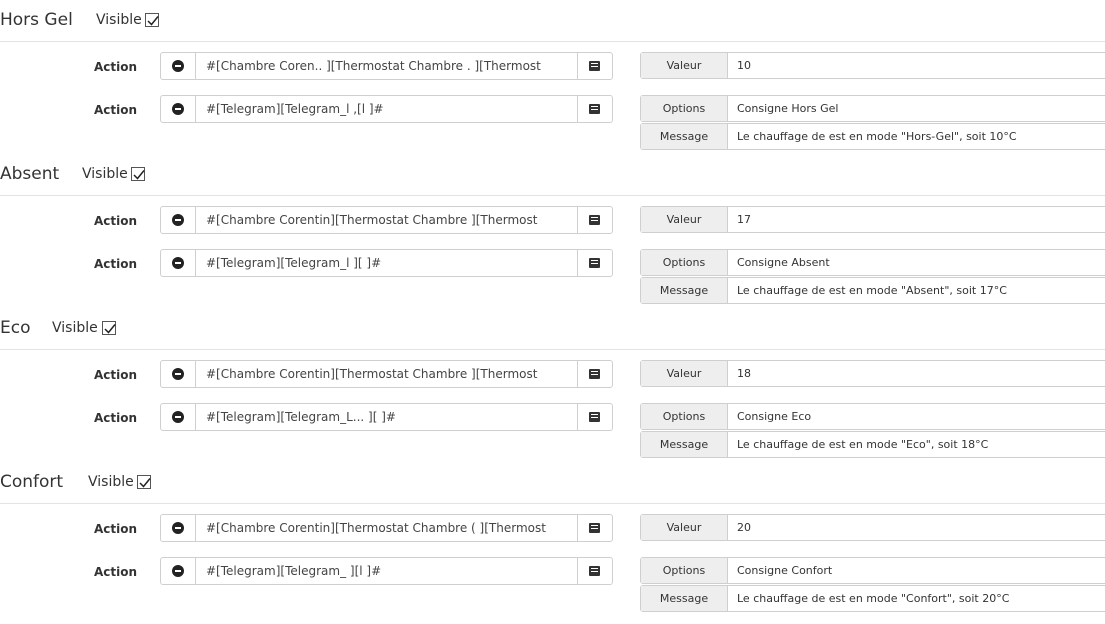  Describe the element at coordinates (390, 571) in the screenshot. I see `action-command-input: #[Telegram][Telegram_ ][l ]#` at that location.